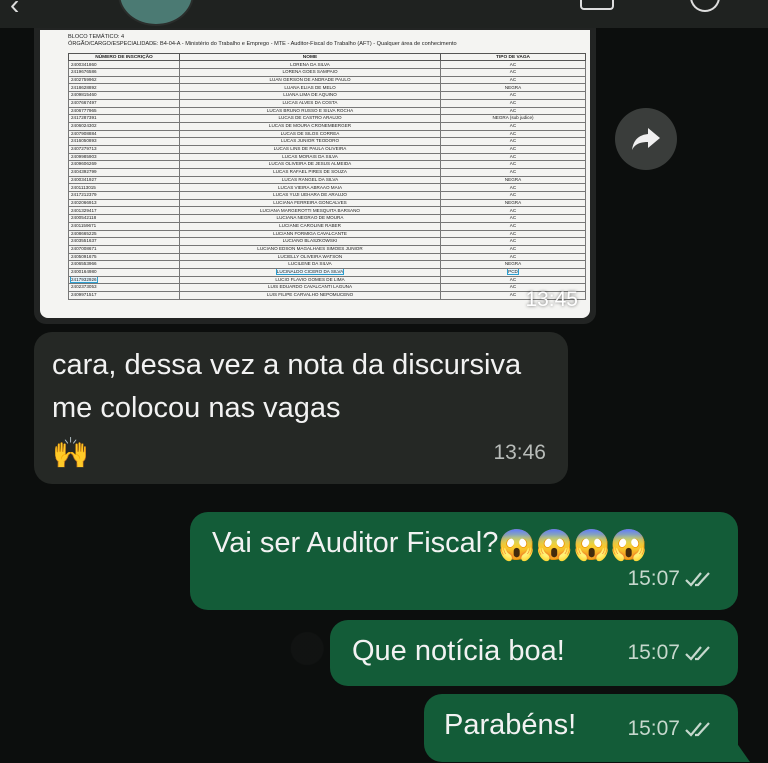 Image resolution: width=768 pixels, height=763 pixels. I want to click on phone-call-icon, so click(705, 6).